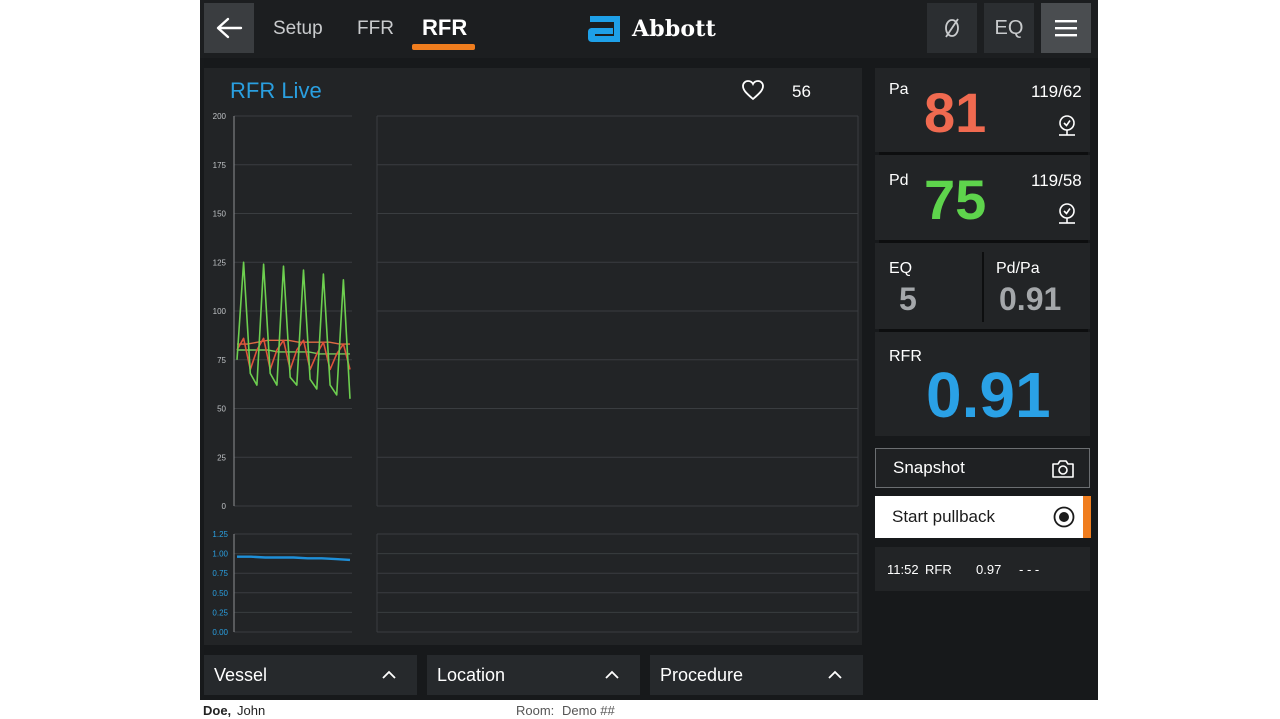 Image resolution: width=1280 pixels, height=719 pixels. What do you see at coordinates (1063, 469) in the screenshot?
I see `camera-icon` at bounding box center [1063, 469].